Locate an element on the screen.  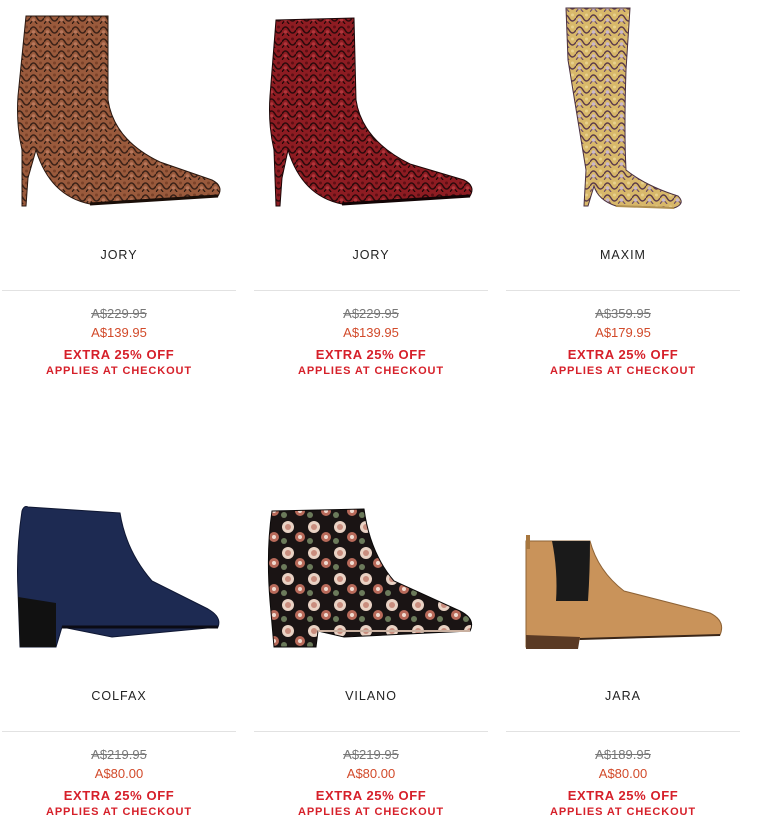
original-price: A$189.95 is located at coordinates (623, 754).